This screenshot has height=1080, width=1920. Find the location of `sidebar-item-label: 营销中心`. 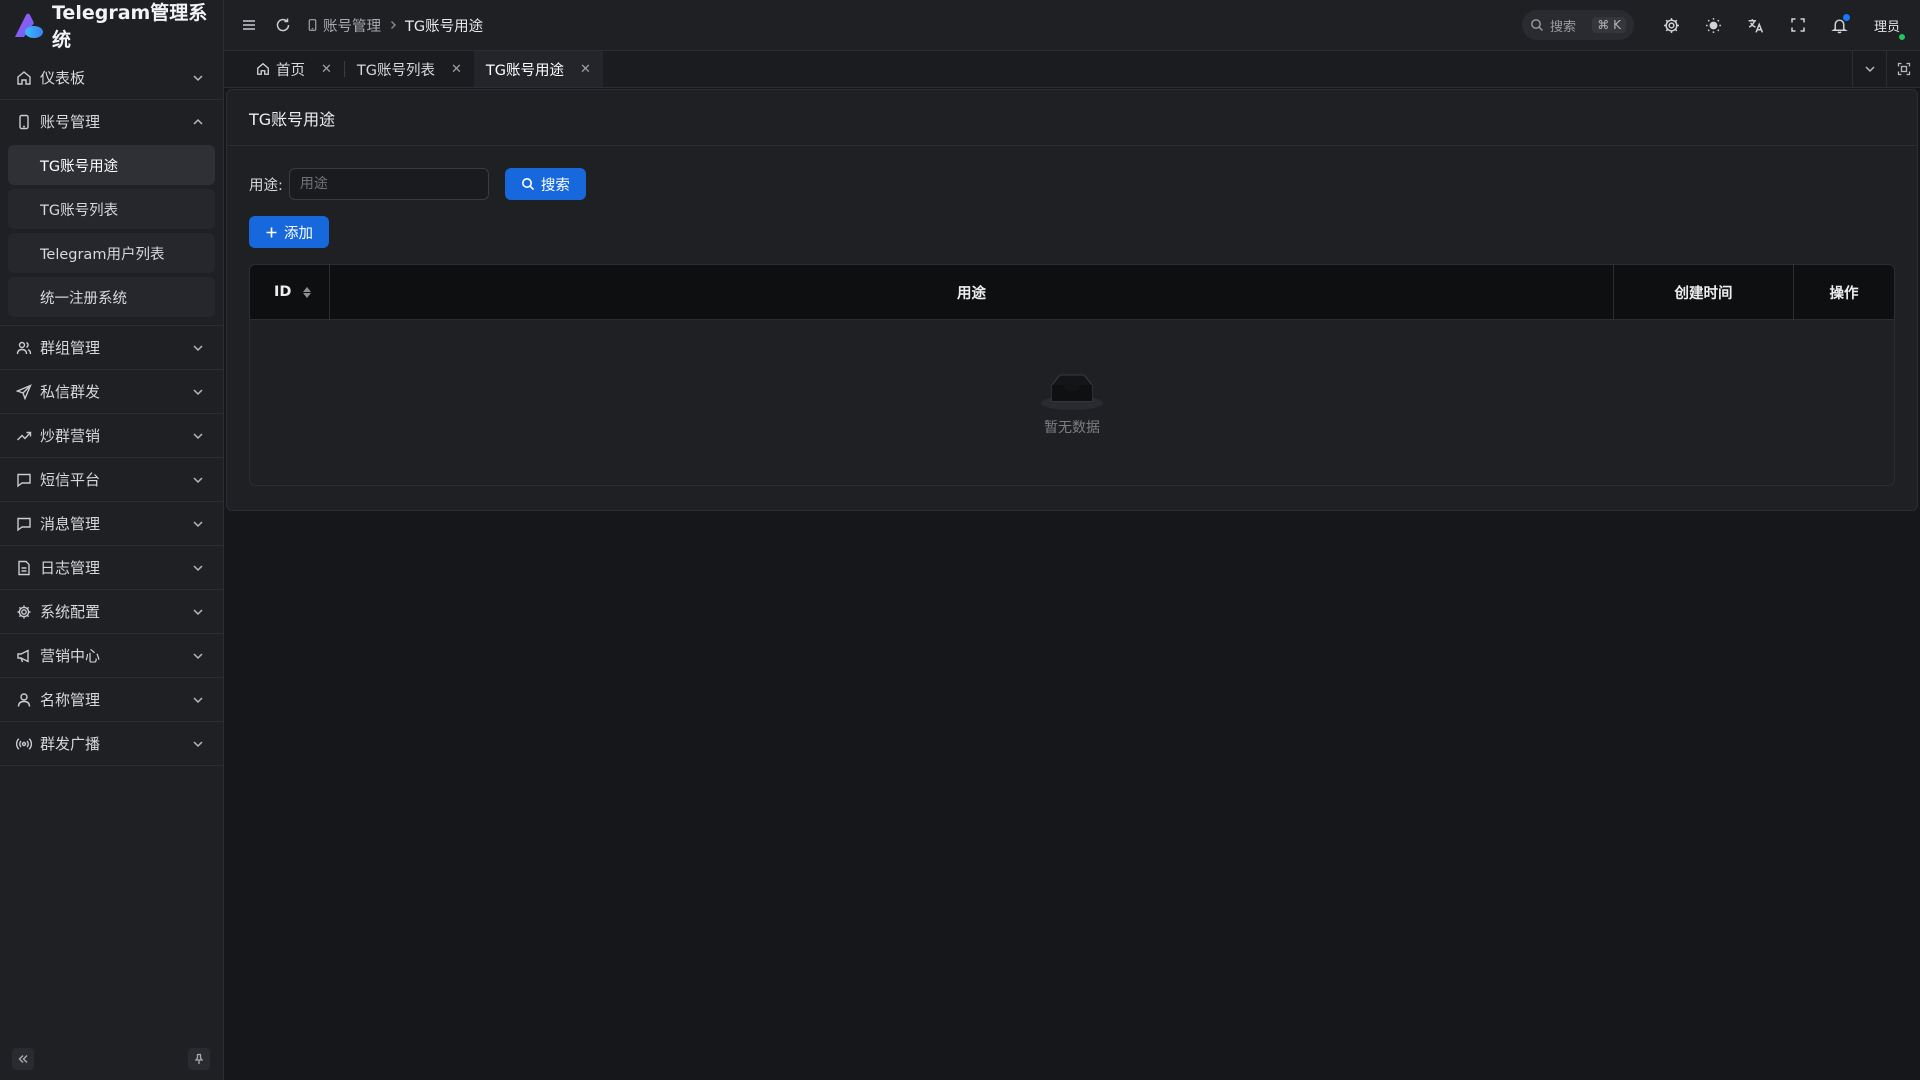

sidebar-item-label: 营销中心 is located at coordinates (70, 656).